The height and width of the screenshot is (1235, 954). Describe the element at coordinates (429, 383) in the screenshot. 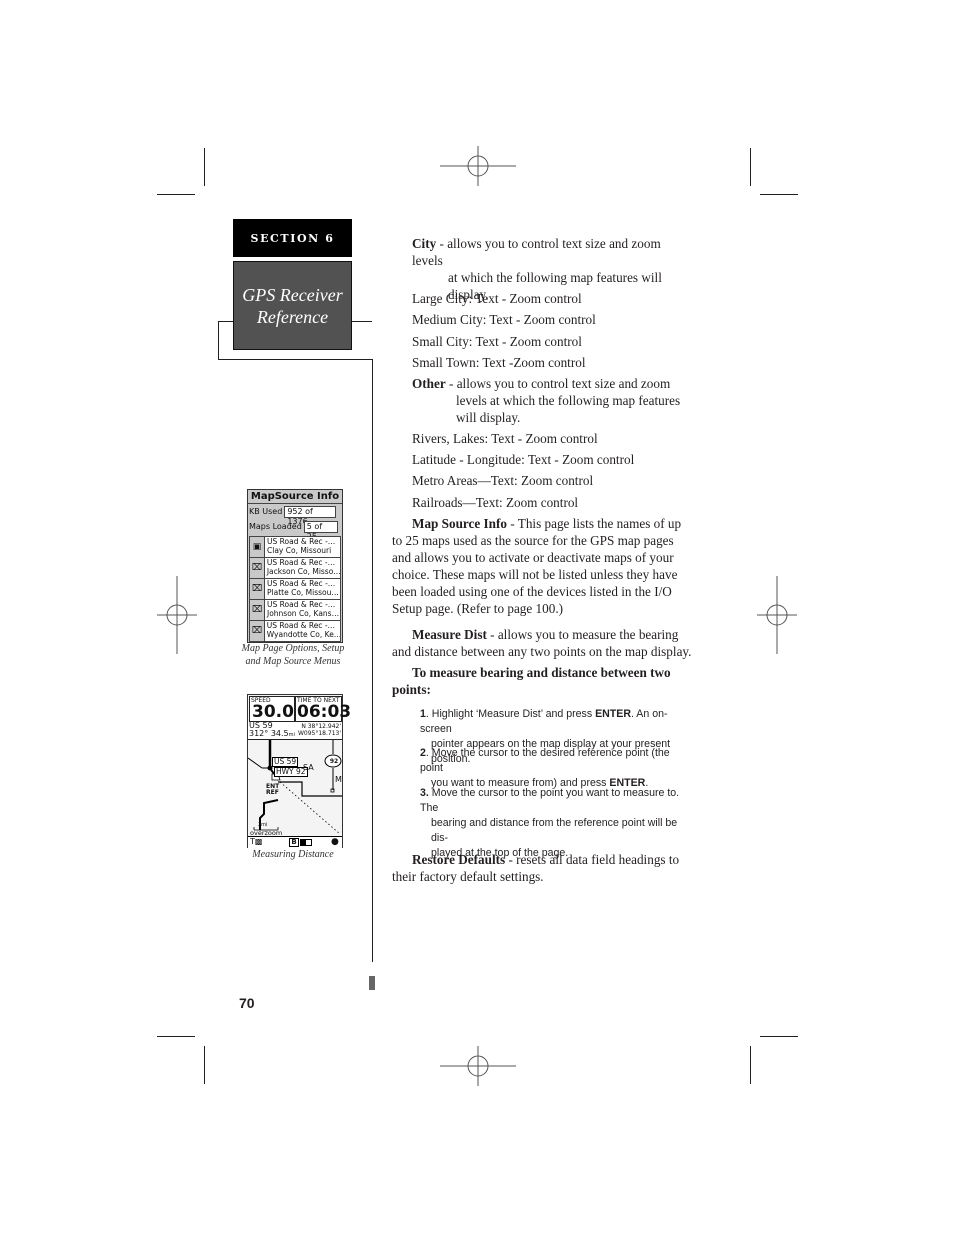

I see `term-other: Other` at that location.